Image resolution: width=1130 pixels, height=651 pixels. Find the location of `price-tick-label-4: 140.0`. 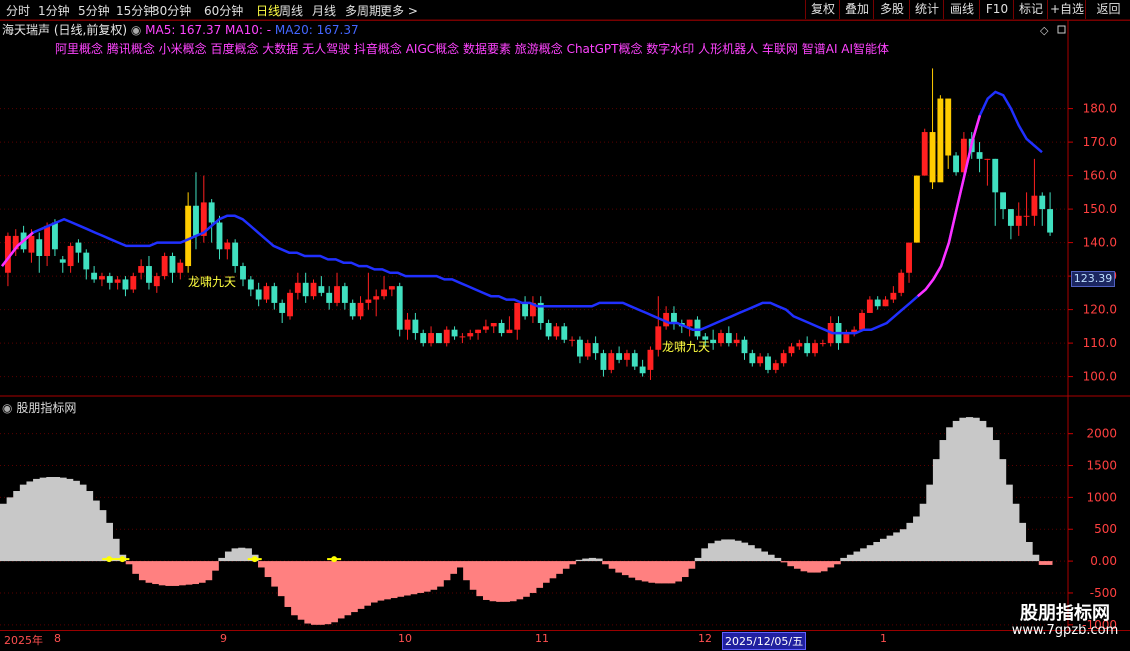

price-tick-label-4: 140.0 is located at coordinates (1100, 243).